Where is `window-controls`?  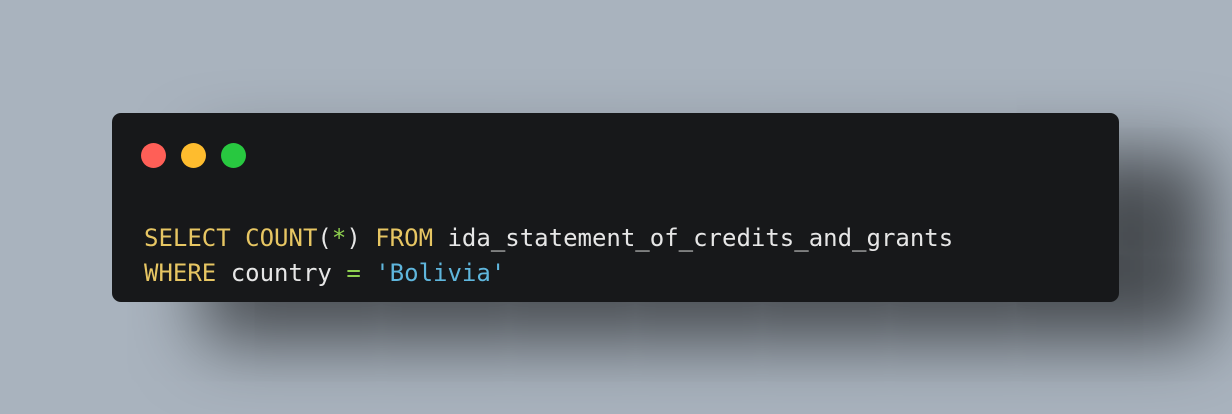 window-controls is located at coordinates (193, 155).